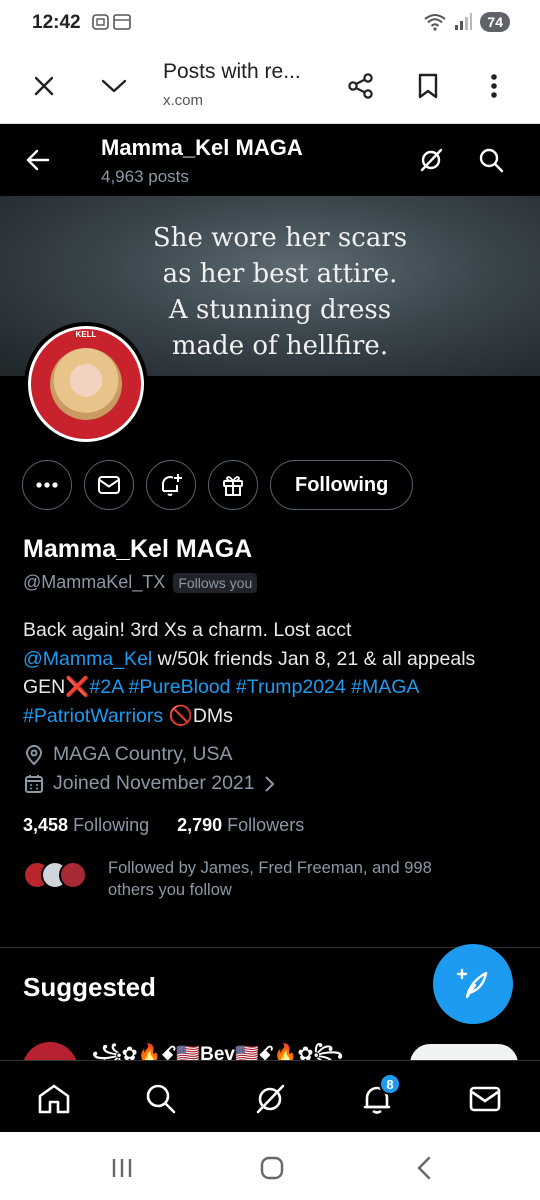 The height and width of the screenshot is (1200, 540). Describe the element at coordinates (89, 987) in the screenshot. I see `suggested-heading: Suggested` at that location.